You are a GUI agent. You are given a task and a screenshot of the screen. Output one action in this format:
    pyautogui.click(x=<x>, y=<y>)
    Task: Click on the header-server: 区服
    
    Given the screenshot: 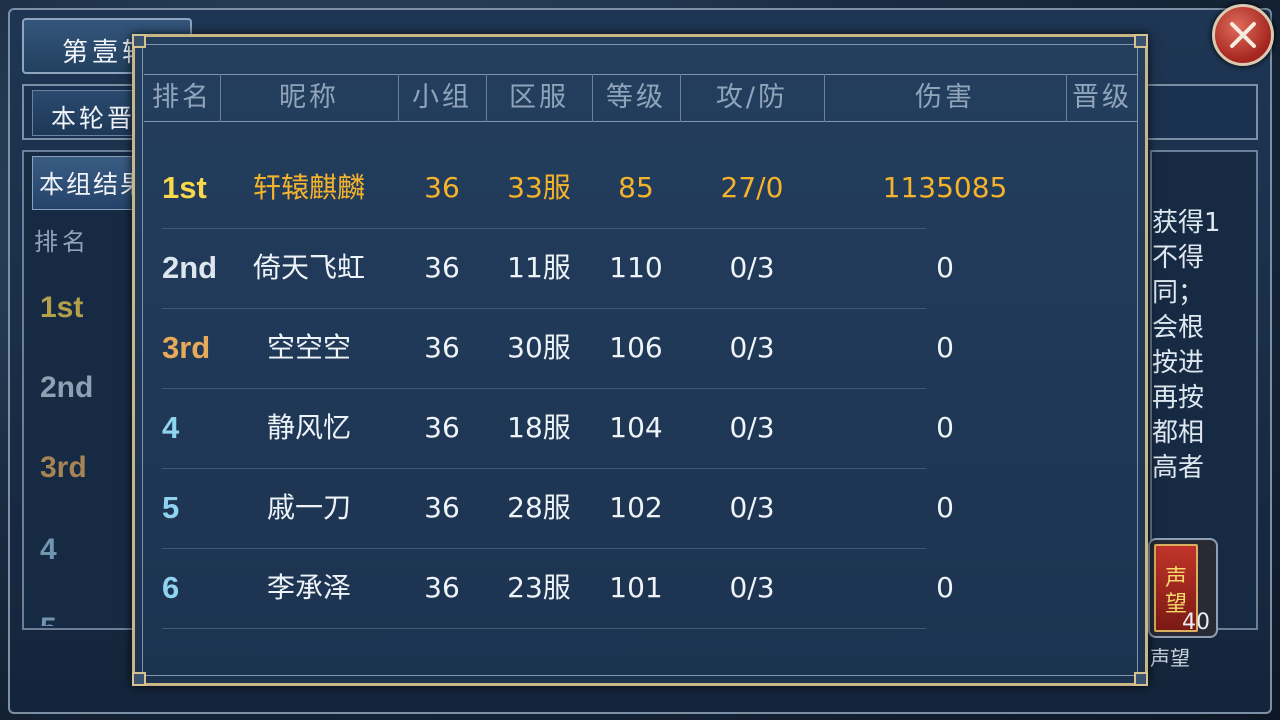 What is the action you would take?
    pyautogui.click(x=539, y=97)
    